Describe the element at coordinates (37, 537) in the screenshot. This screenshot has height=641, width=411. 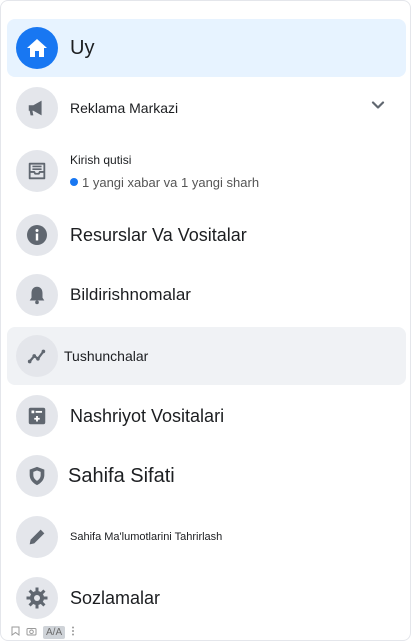
I see `pencil-icon` at that location.